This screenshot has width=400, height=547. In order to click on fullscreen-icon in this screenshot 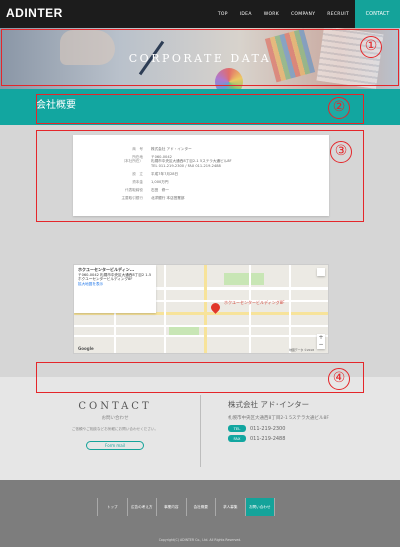, I will do `click(321, 272)`.